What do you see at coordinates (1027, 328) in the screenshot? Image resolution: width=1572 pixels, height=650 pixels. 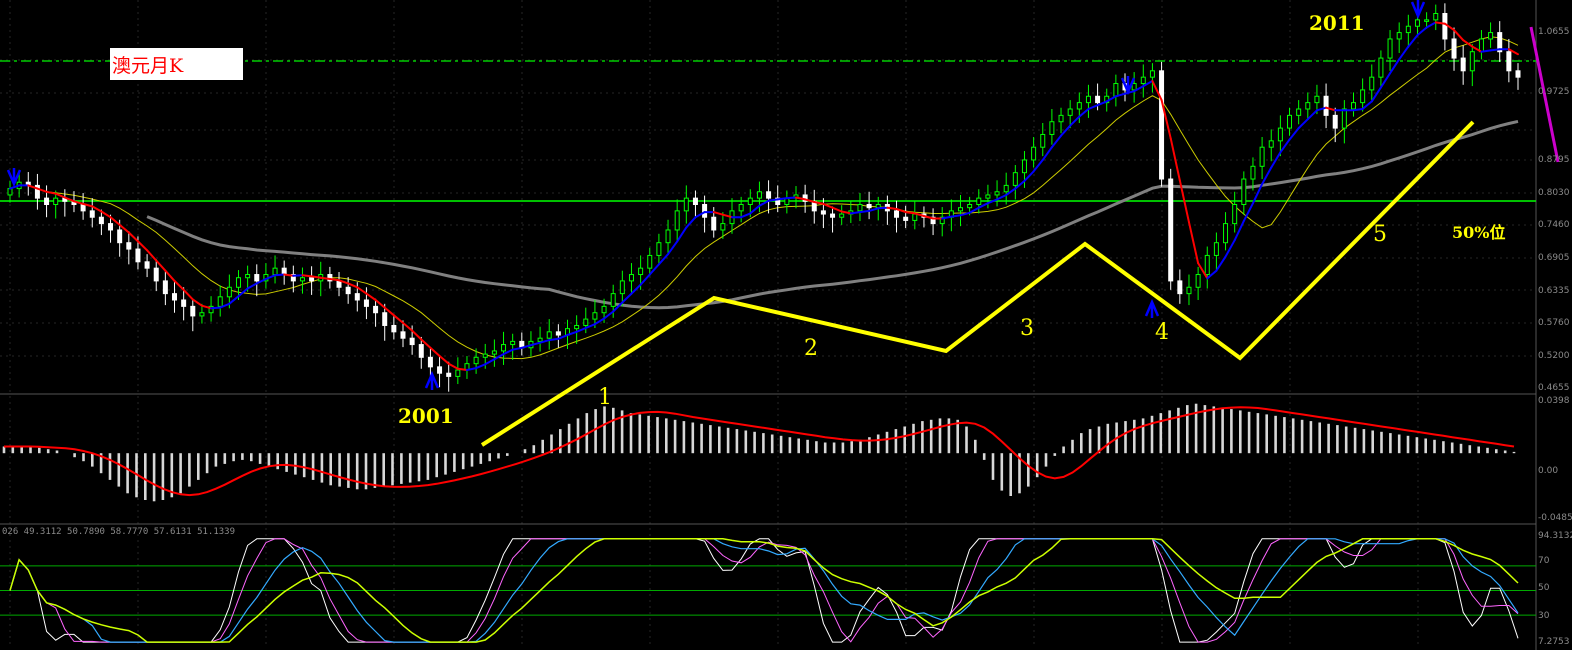 I see `wave-label-3: 3` at bounding box center [1027, 328].